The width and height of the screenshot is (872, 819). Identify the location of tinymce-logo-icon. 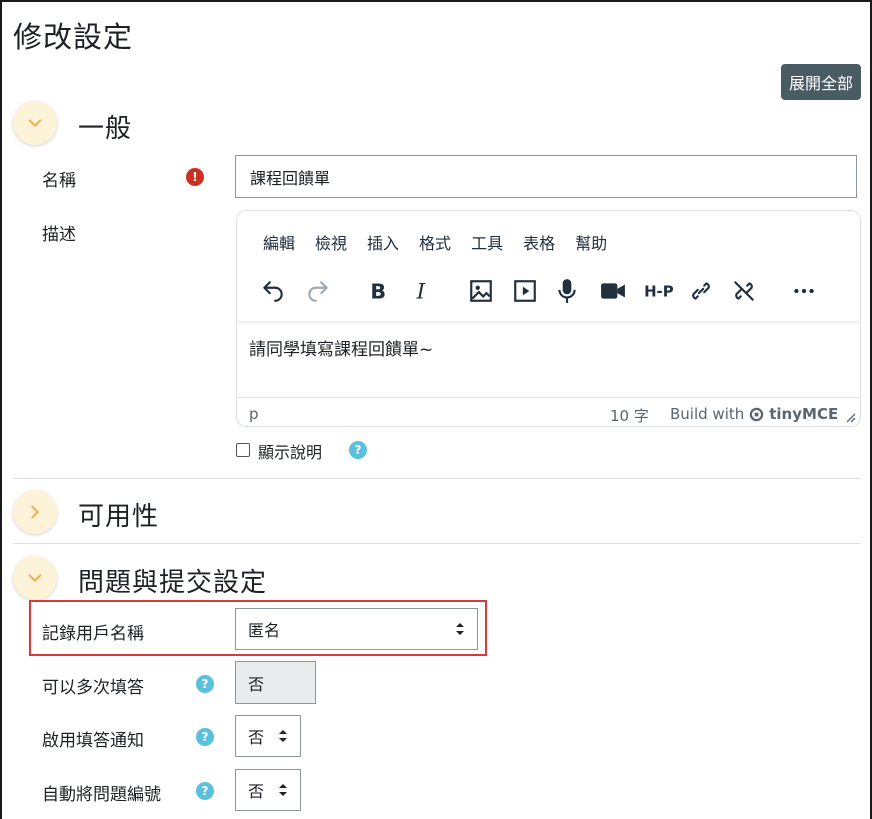
(757, 414).